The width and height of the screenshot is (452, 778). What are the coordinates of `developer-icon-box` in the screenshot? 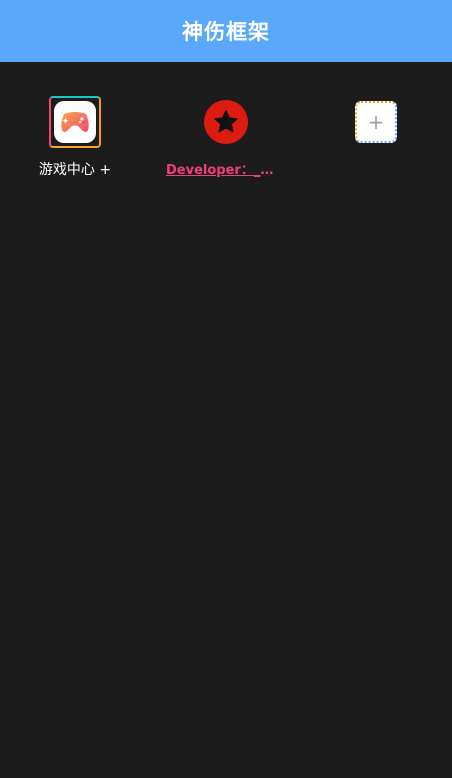 It's located at (226, 122).